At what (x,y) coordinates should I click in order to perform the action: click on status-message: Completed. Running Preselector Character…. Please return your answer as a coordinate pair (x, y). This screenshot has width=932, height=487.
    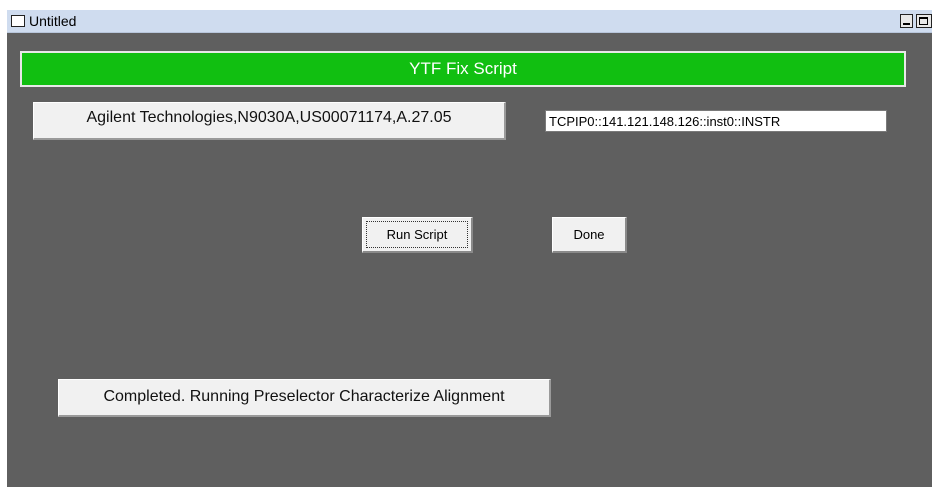
    Looking at the image, I should click on (304, 398).